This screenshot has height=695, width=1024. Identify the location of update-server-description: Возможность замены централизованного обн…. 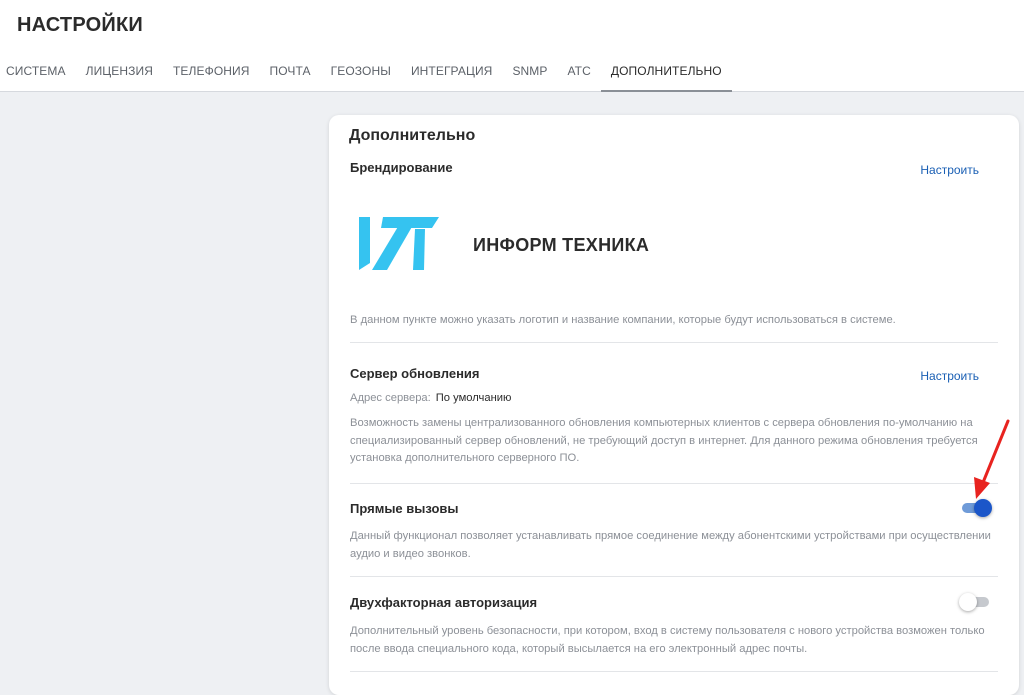
(664, 440).